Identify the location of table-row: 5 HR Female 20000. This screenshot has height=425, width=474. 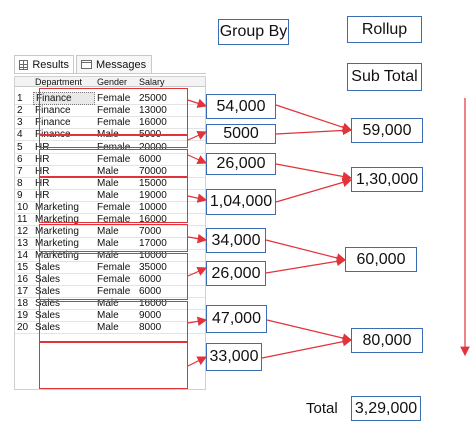
(110, 148).